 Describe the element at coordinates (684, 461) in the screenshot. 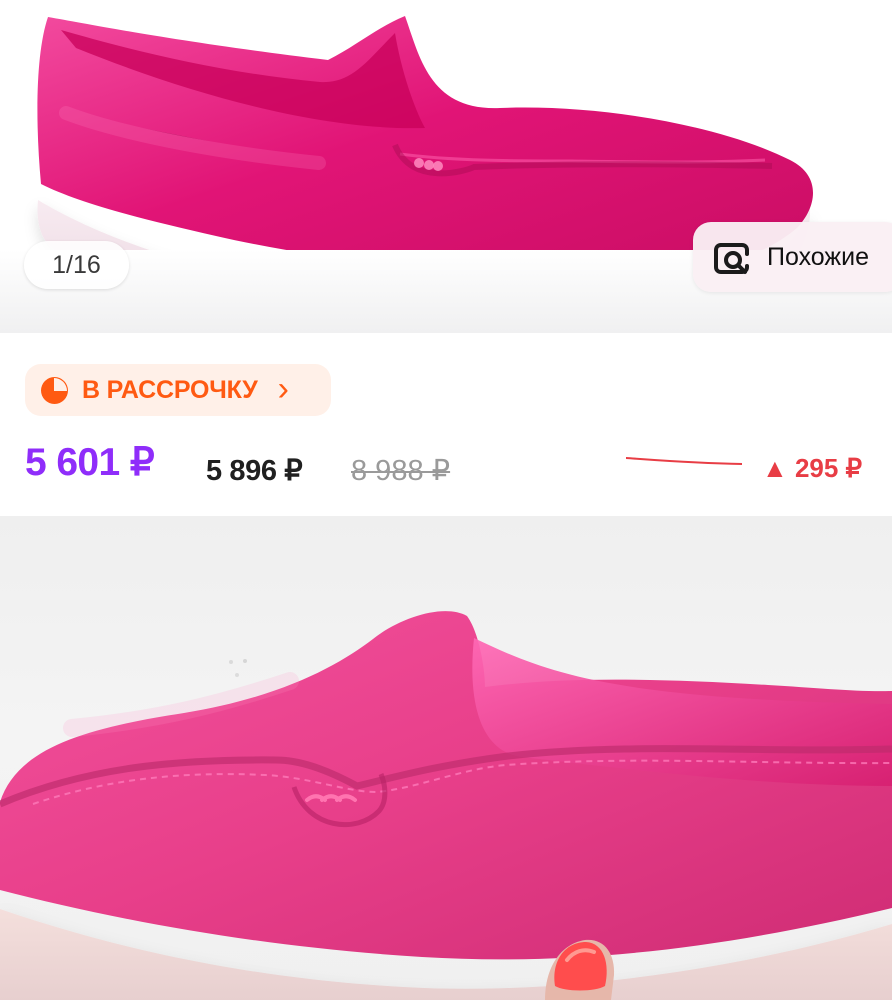

I see `red-hand-drawn-line` at that location.